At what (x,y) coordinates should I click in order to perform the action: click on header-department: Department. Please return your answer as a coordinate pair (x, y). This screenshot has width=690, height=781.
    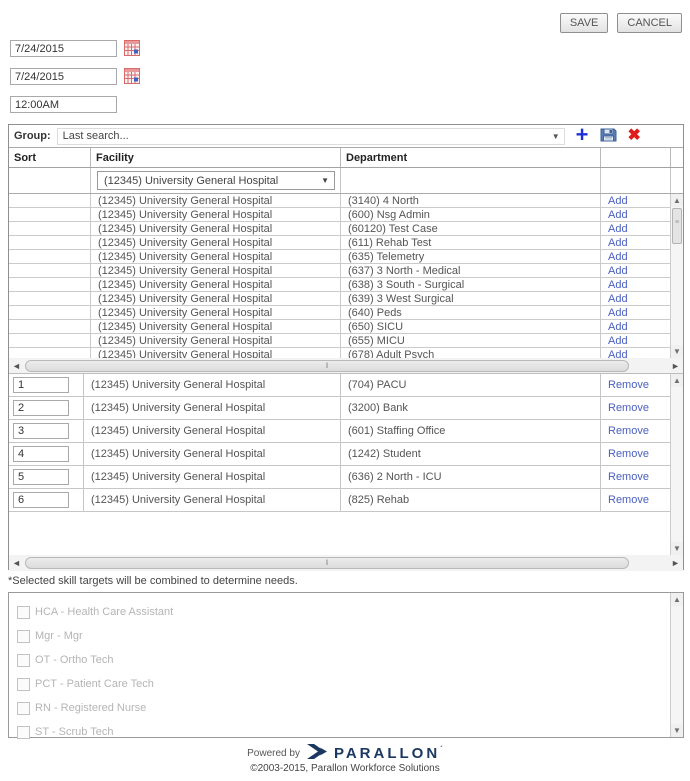
    Looking at the image, I should click on (471, 157).